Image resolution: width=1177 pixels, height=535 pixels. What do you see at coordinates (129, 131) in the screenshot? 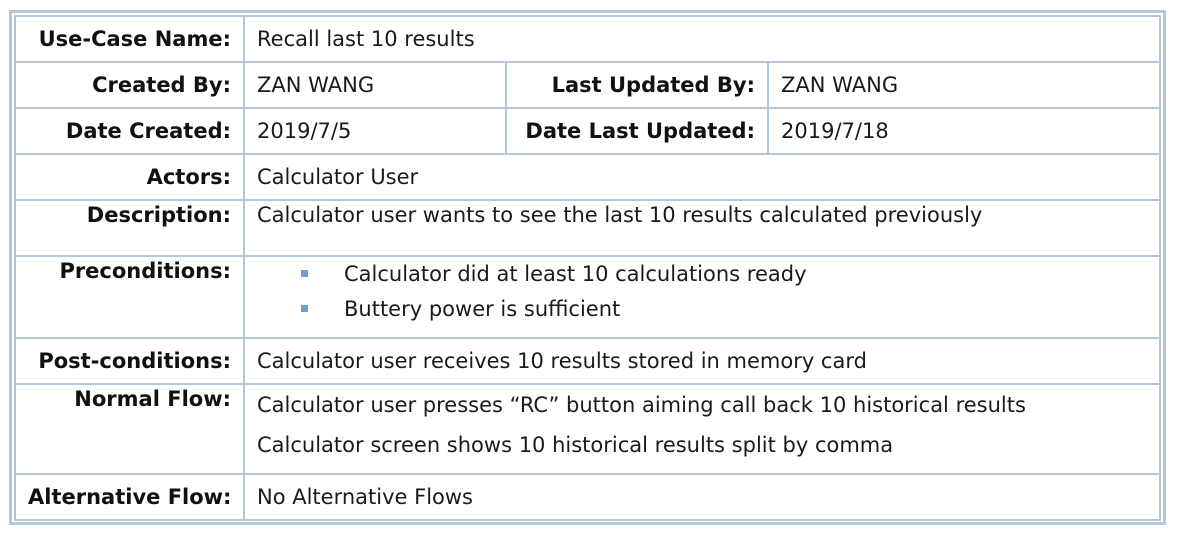
I see `date-created-label: Date Created:` at bounding box center [129, 131].